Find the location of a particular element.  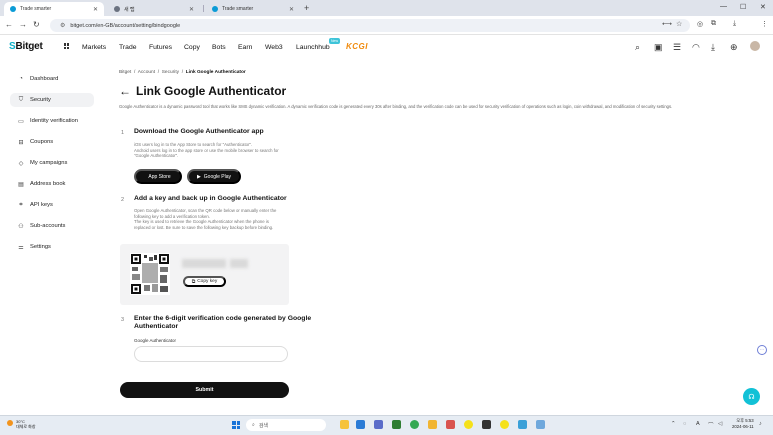

download-icon: ⤓ is located at coordinates (734, 24).